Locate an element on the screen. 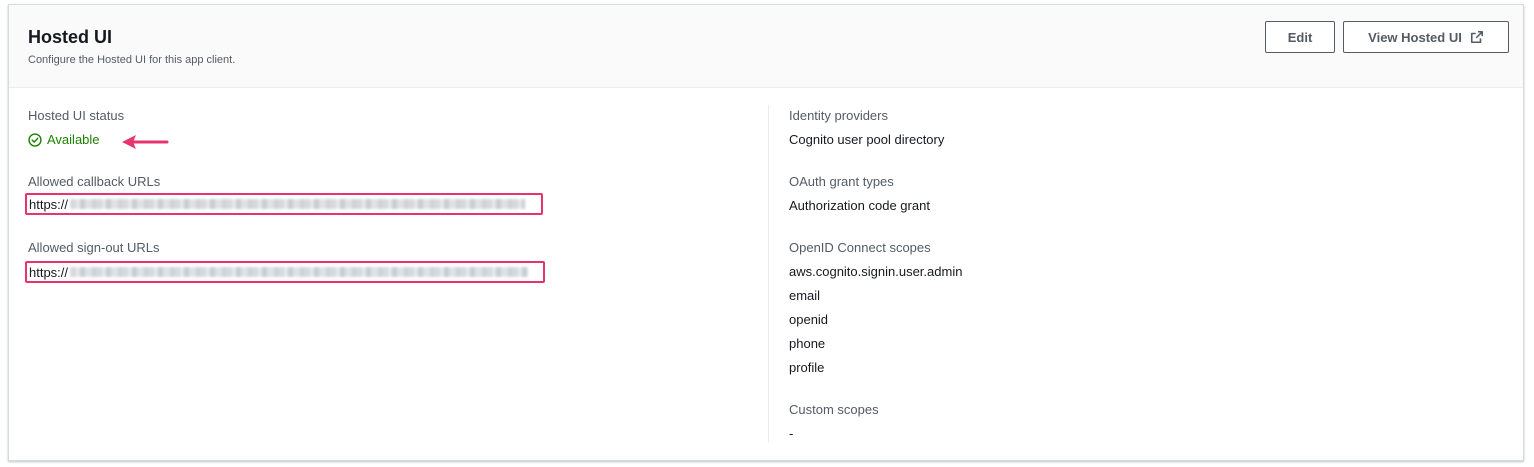 The height and width of the screenshot is (467, 1534). scope-item: email is located at coordinates (805, 295).